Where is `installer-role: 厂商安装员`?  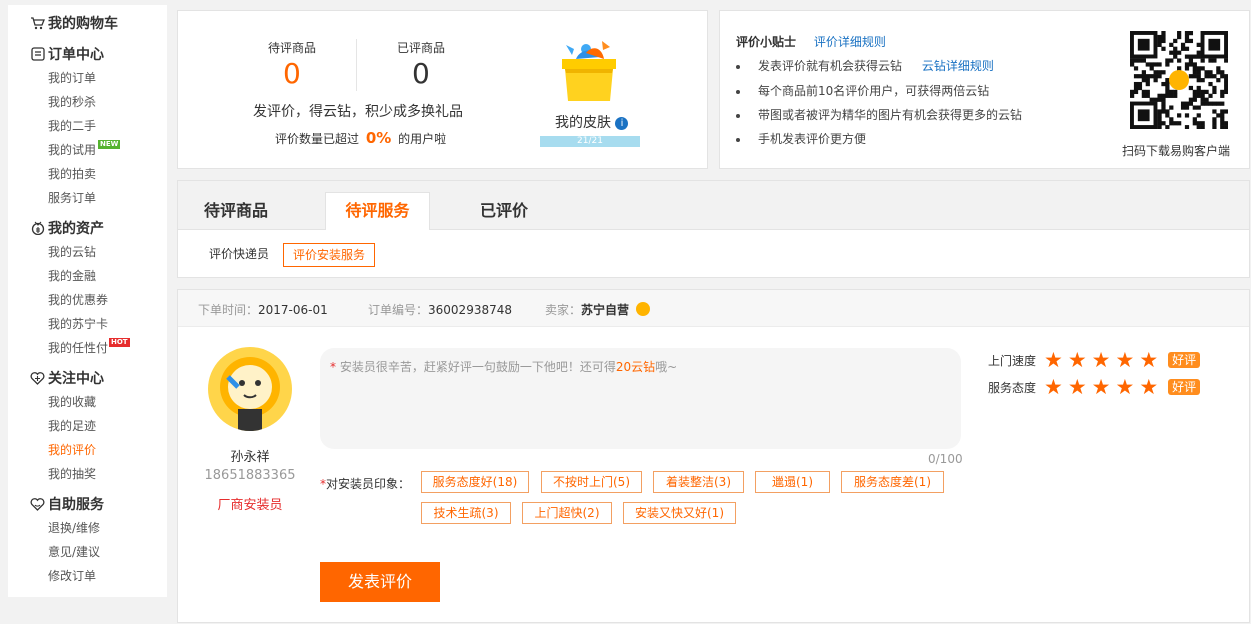 installer-role: 厂商安装员 is located at coordinates (250, 505).